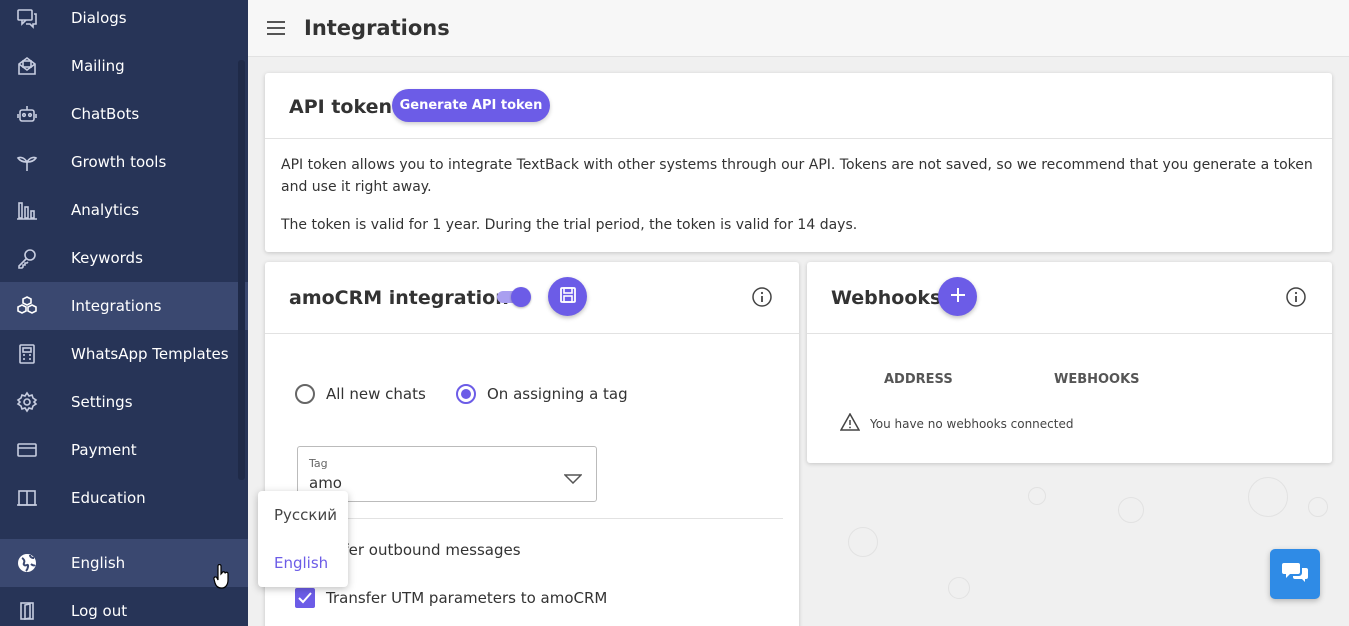  What do you see at coordinates (27, 18) in the screenshot?
I see `dialogs-icon` at bounding box center [27, 18].